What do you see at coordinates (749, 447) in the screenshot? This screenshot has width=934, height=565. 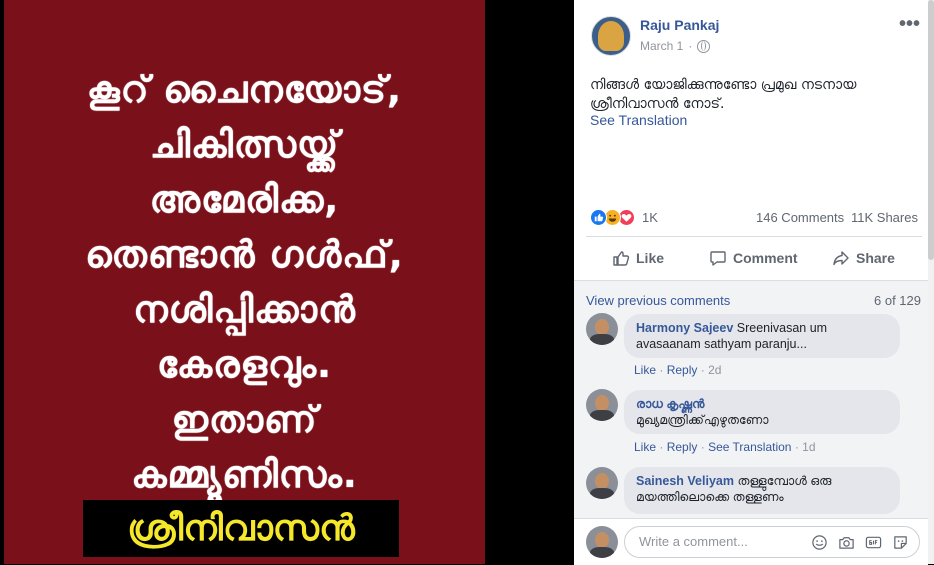 I see `comment-see-translation-link: See Translation` at bounding box center [749, 447].